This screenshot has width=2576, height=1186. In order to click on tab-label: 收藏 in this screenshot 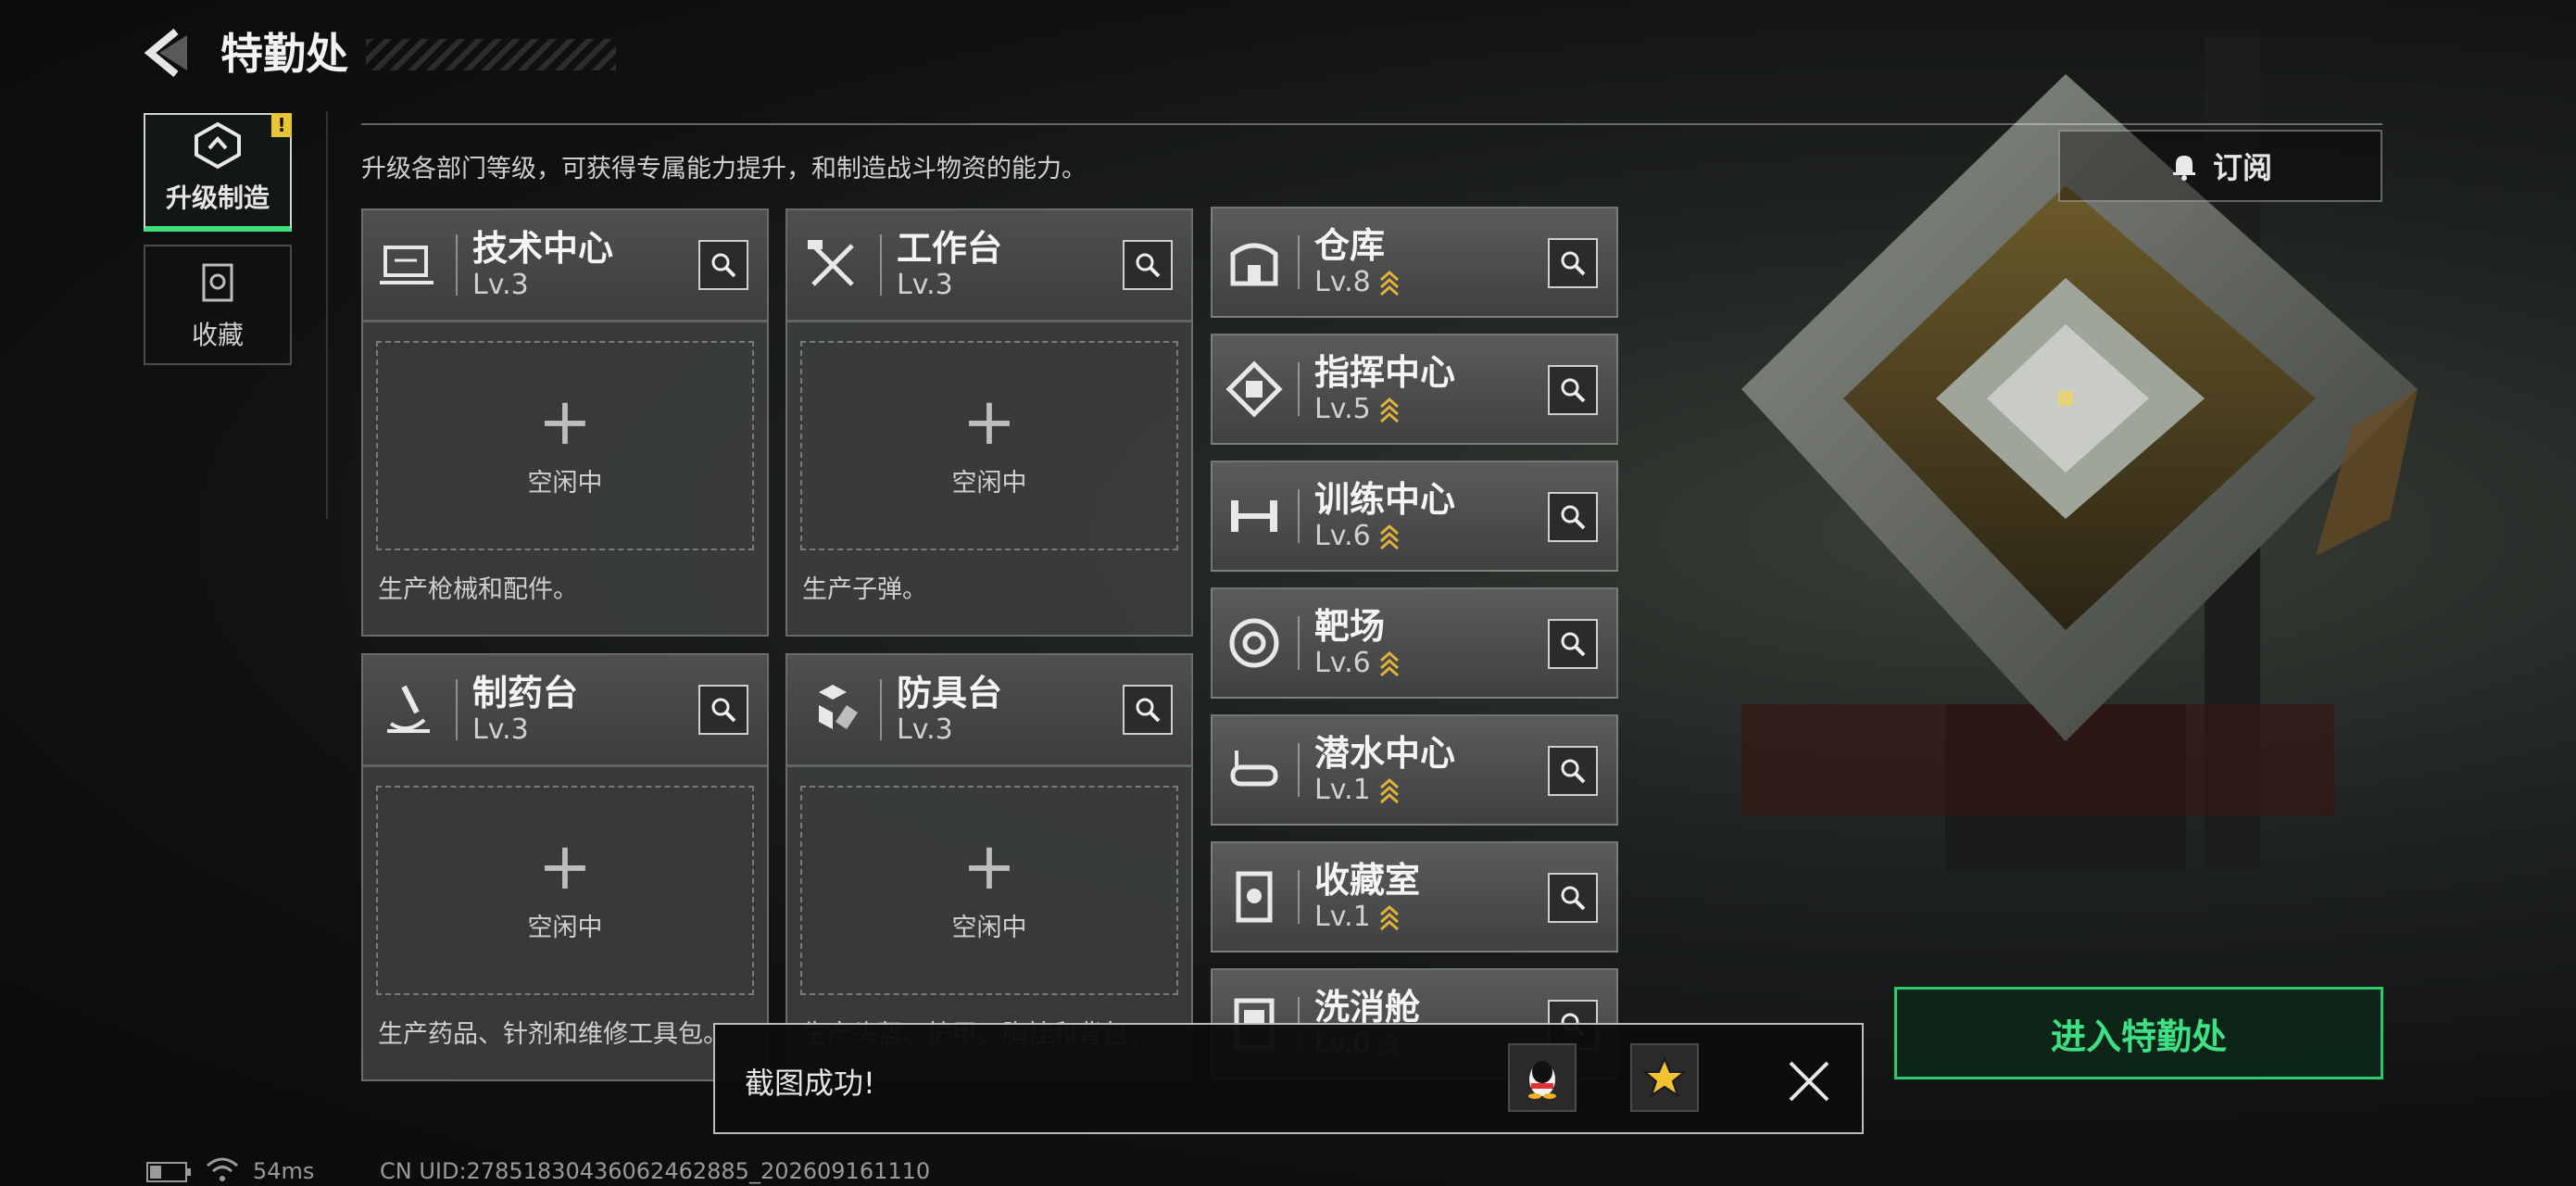, I will do `click(217, 335)`.